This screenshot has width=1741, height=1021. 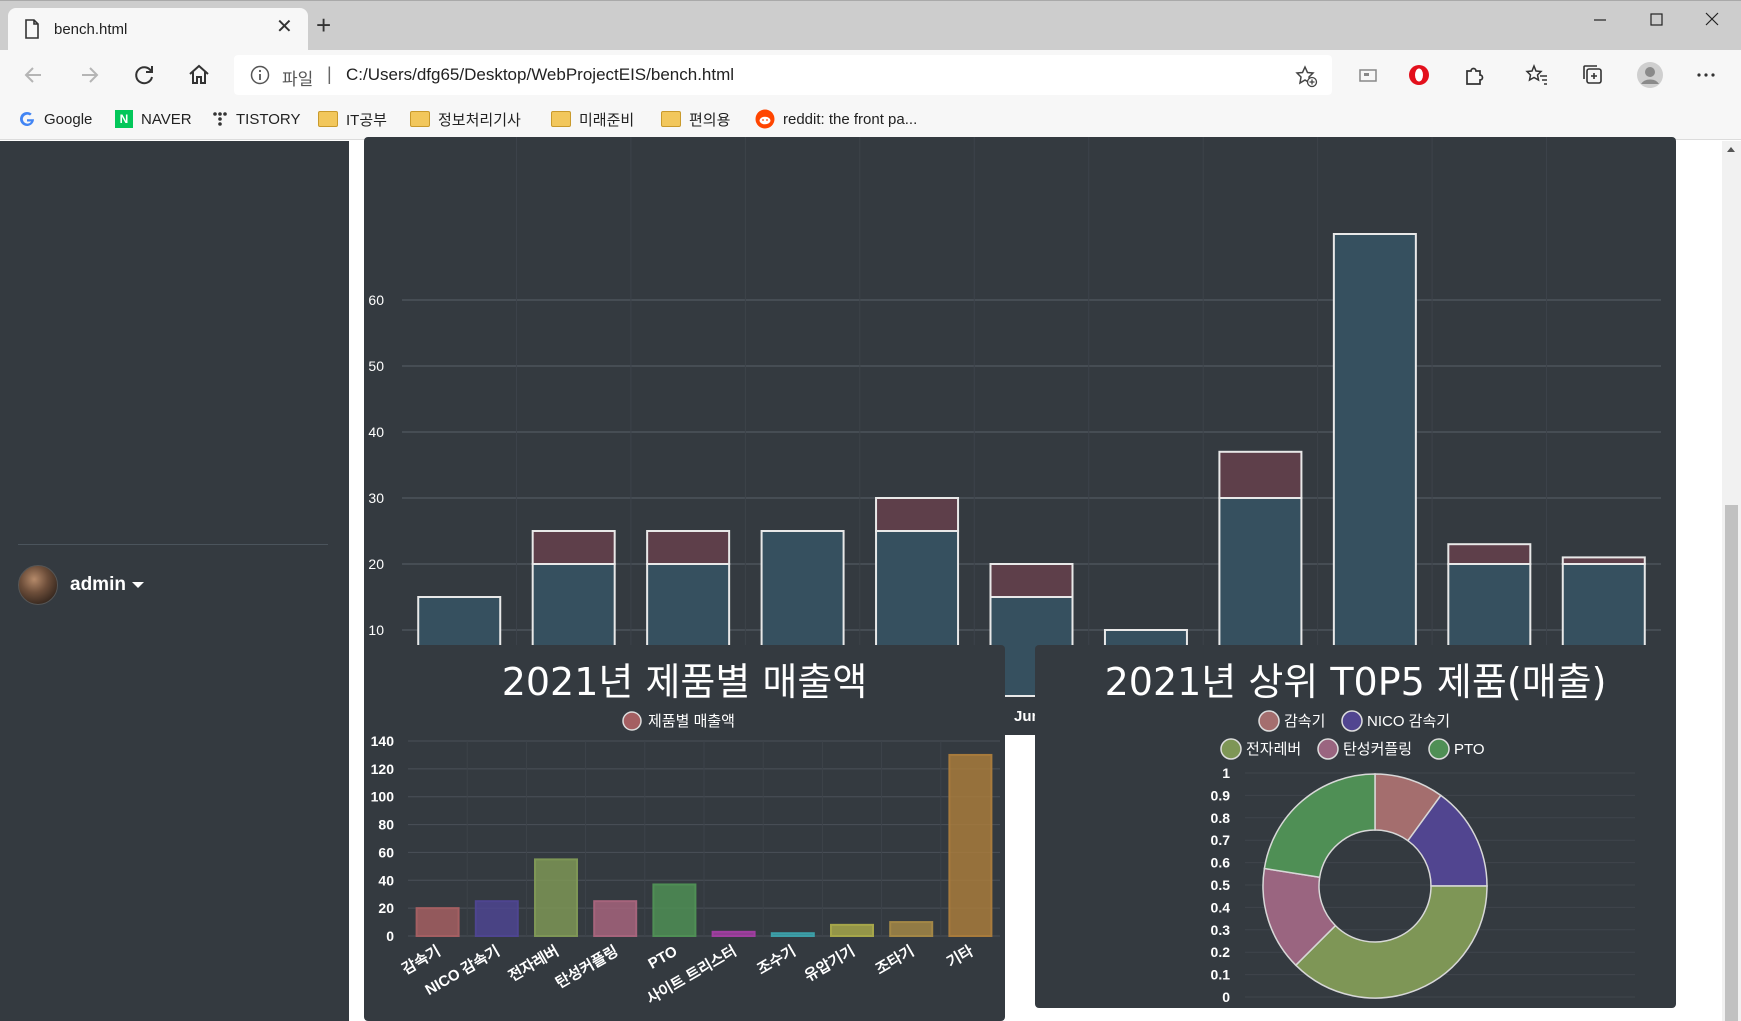 I want to click on extensions-icon, so click(x=1474, y=75).